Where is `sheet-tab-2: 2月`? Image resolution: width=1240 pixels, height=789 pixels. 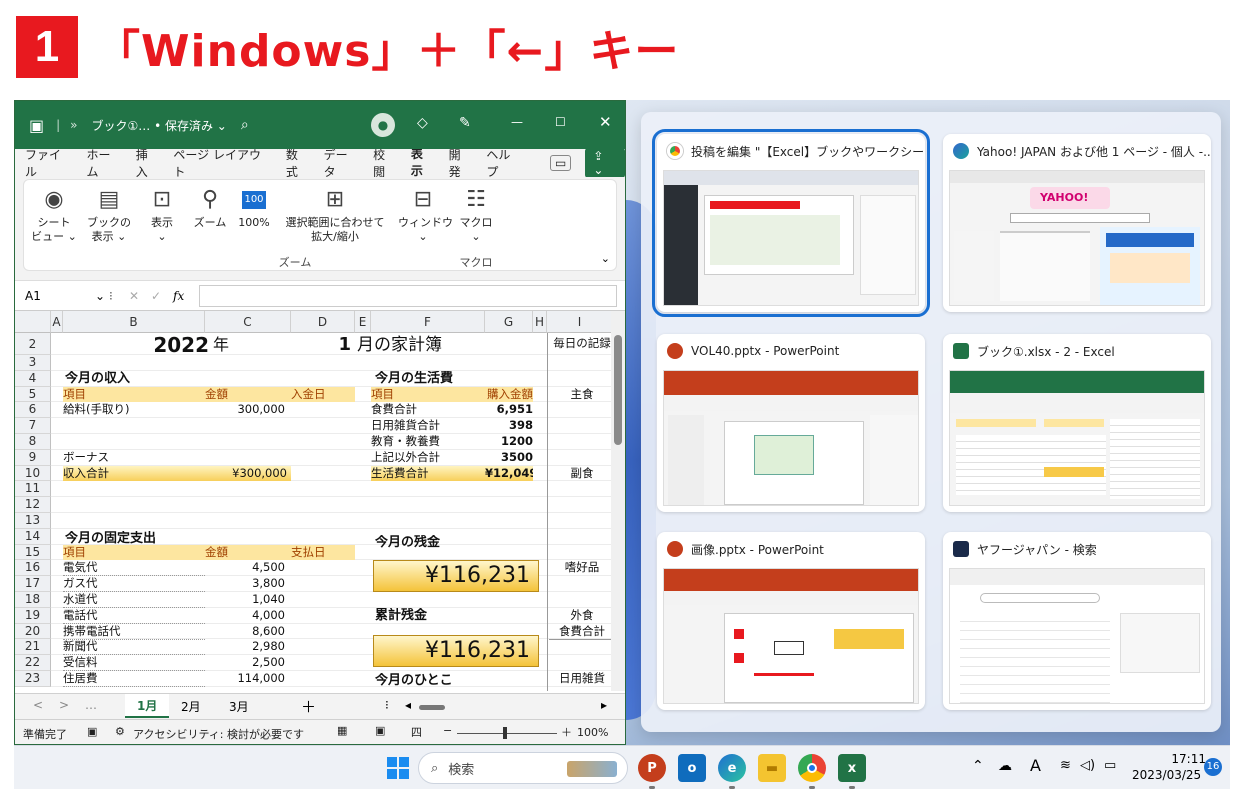
sheet-tab-2: 2月 is located at coordinates (191, 706).